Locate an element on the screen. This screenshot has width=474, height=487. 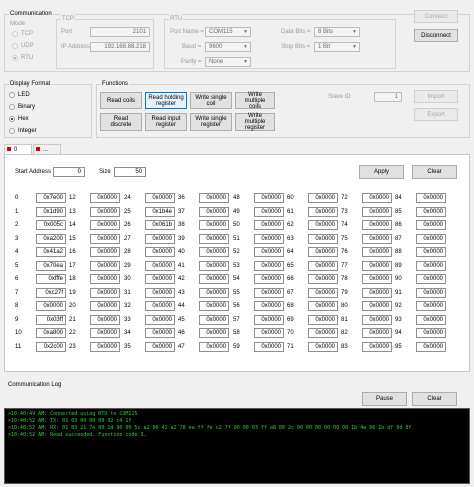
read-coils-button: Read coils is located at coordinates (121, 100).